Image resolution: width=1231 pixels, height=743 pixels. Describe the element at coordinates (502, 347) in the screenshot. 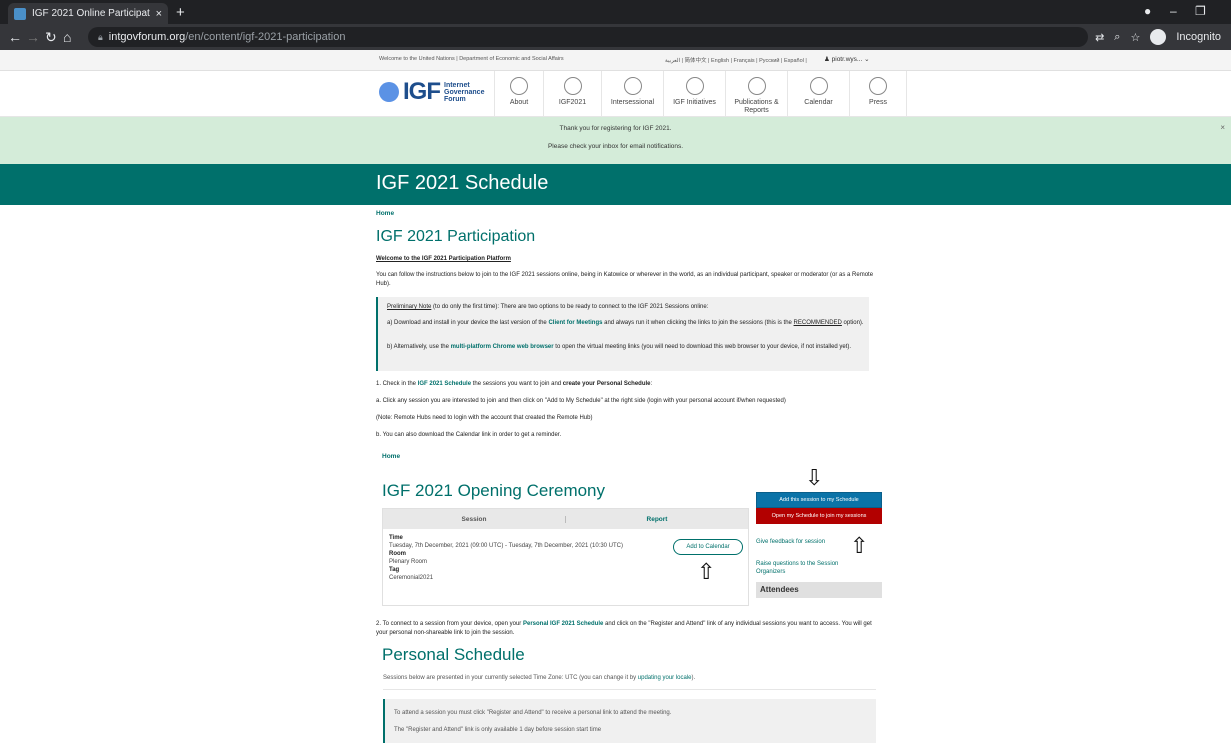

I see `chrome-browser-link: multi-platform Chrome web browser` at that location.